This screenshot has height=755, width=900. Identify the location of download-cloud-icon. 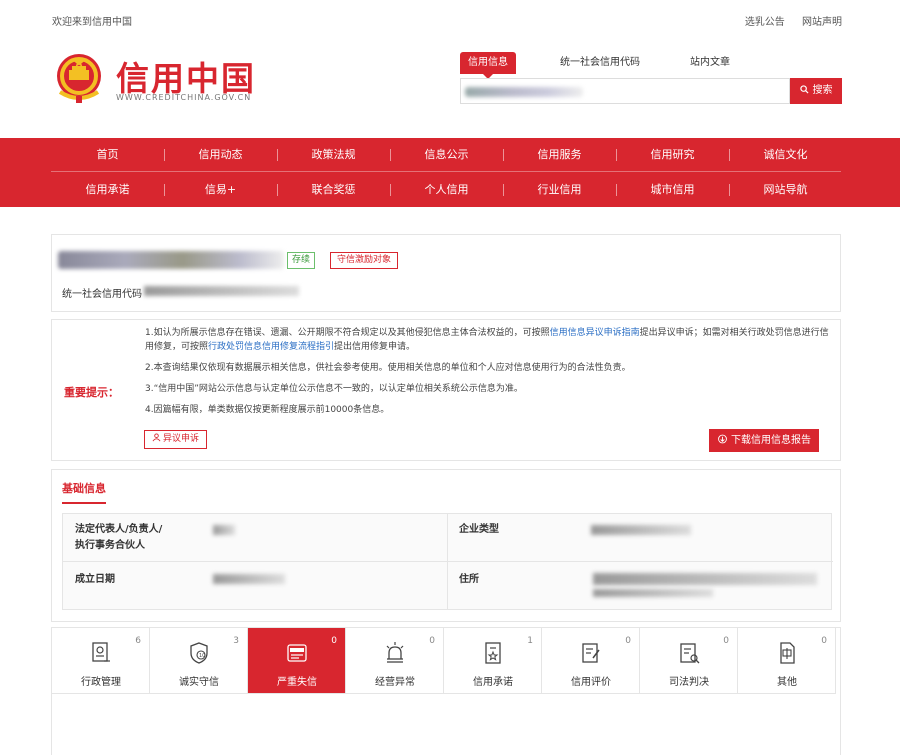
(722, 439).